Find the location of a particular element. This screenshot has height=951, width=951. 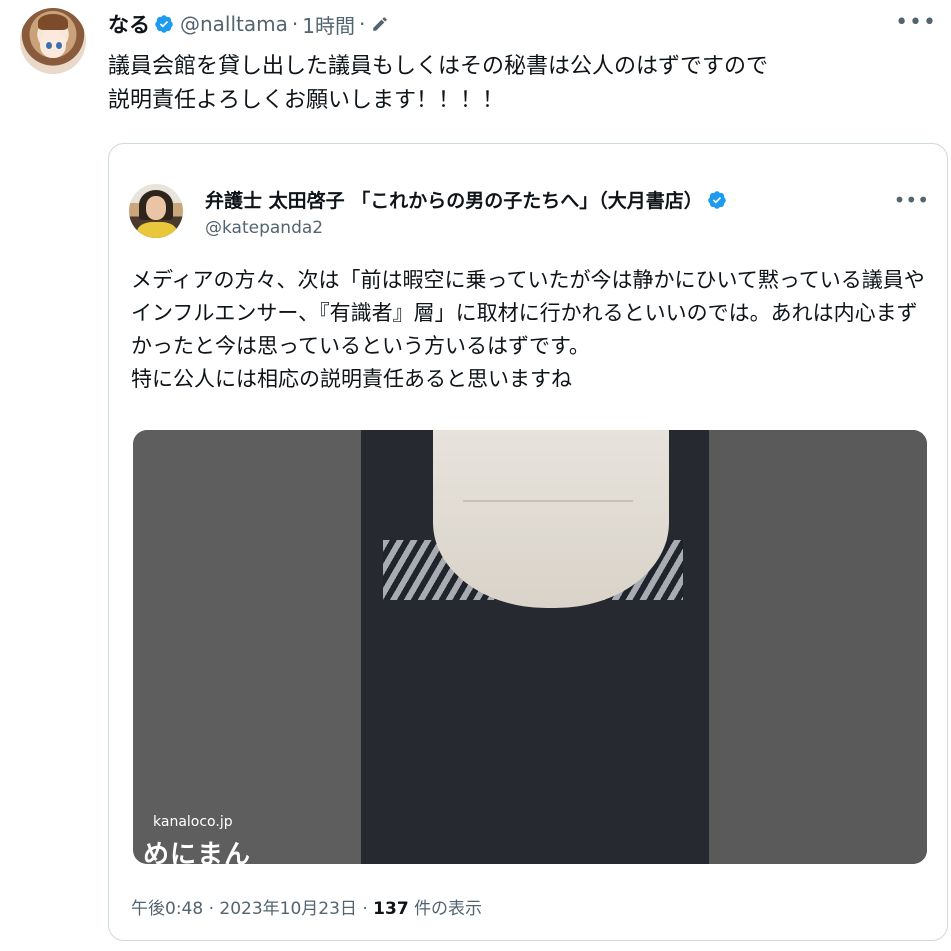

more-options-icon: ••• is located at coordinates (916, 22).